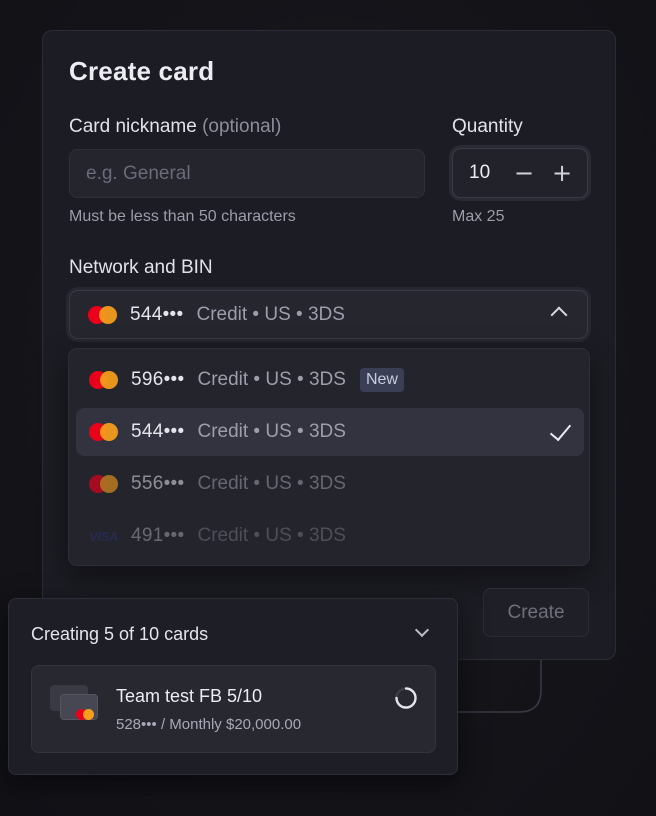  What do you see at coordinates (158, 379) in the screenshot?
I see `option-bin: 596•••` at bounding box center [158, 379].